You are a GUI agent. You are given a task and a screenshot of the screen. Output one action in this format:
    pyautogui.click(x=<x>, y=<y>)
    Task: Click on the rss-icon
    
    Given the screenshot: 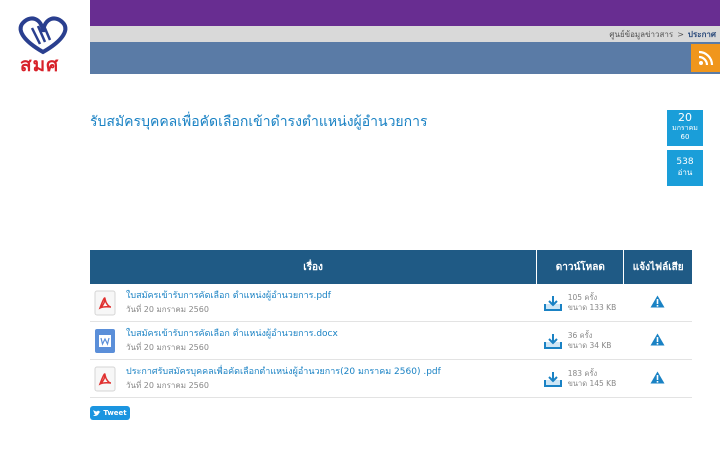 What is the action you would take?
    pyautogui.click(x=705, y=58)
    